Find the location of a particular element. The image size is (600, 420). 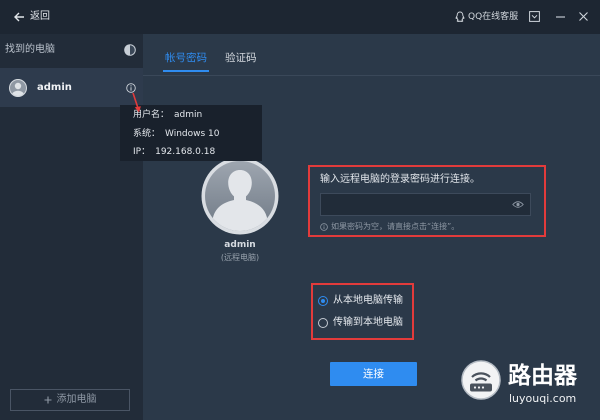

transfer-direction-group: 从本地电脑传输 传输到本地电脑 is located at coordinates (362, 311).